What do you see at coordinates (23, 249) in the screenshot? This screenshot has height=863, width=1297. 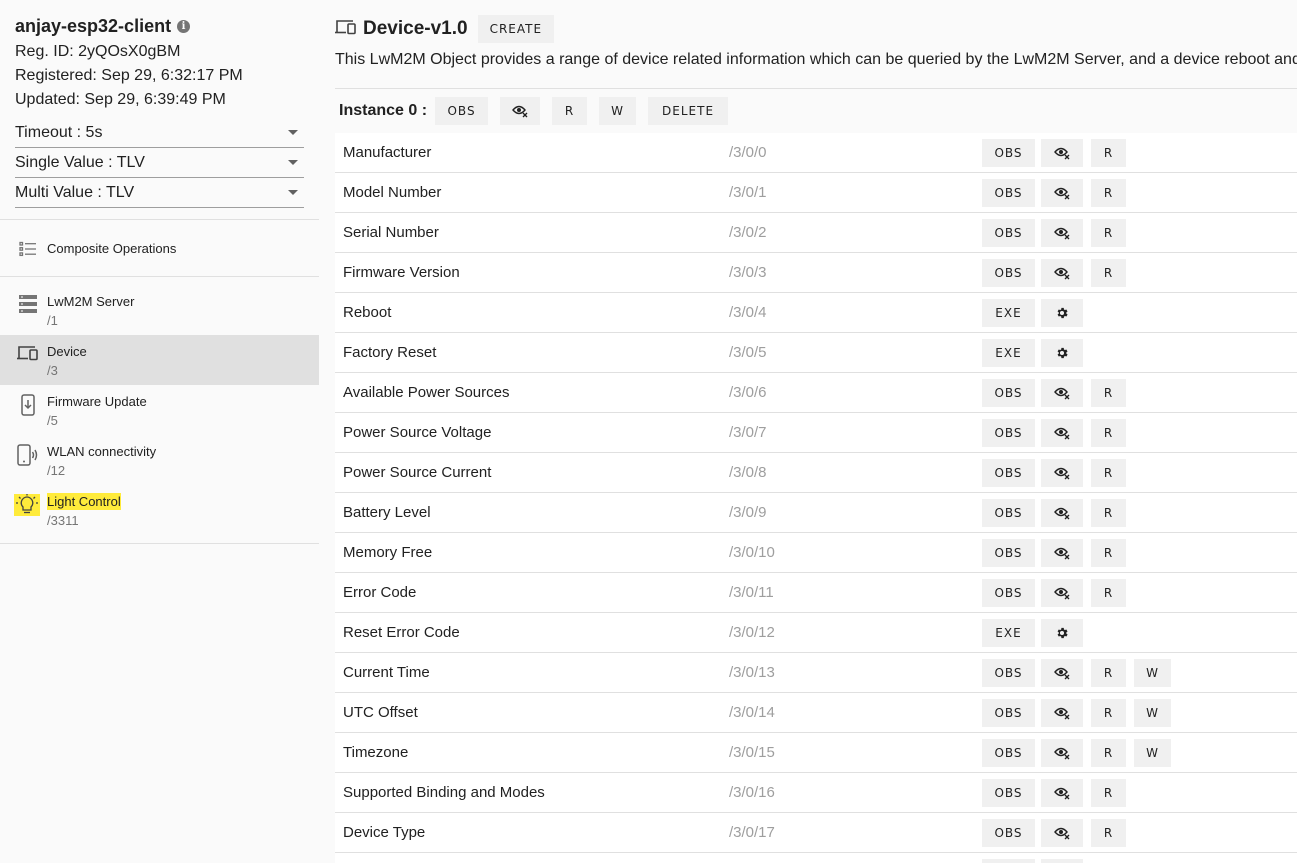 I see `list-icon` at bounding box center [23, 249].